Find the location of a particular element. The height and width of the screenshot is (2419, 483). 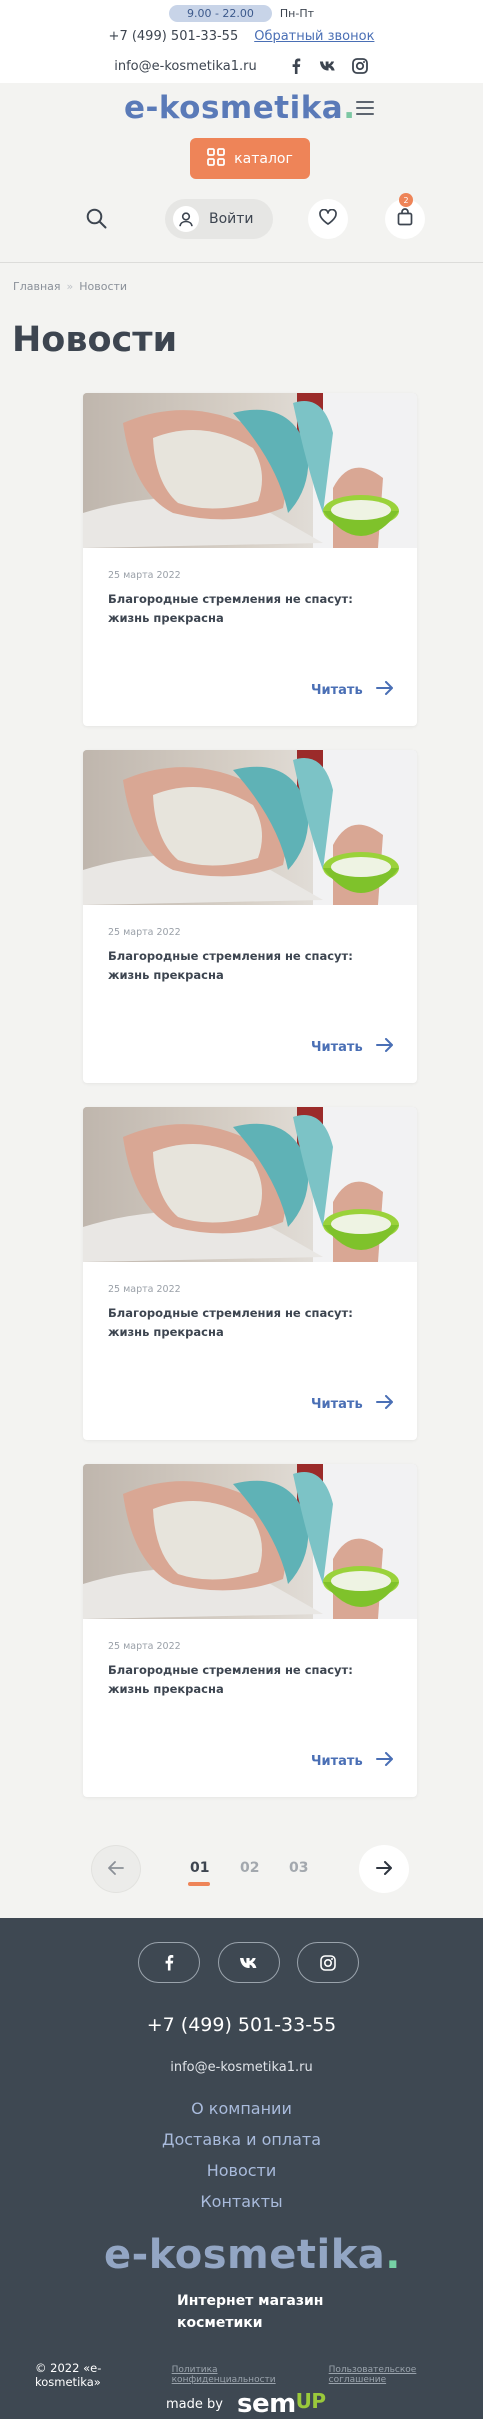

page-1: 01 is located at coordinates (199, 1868).